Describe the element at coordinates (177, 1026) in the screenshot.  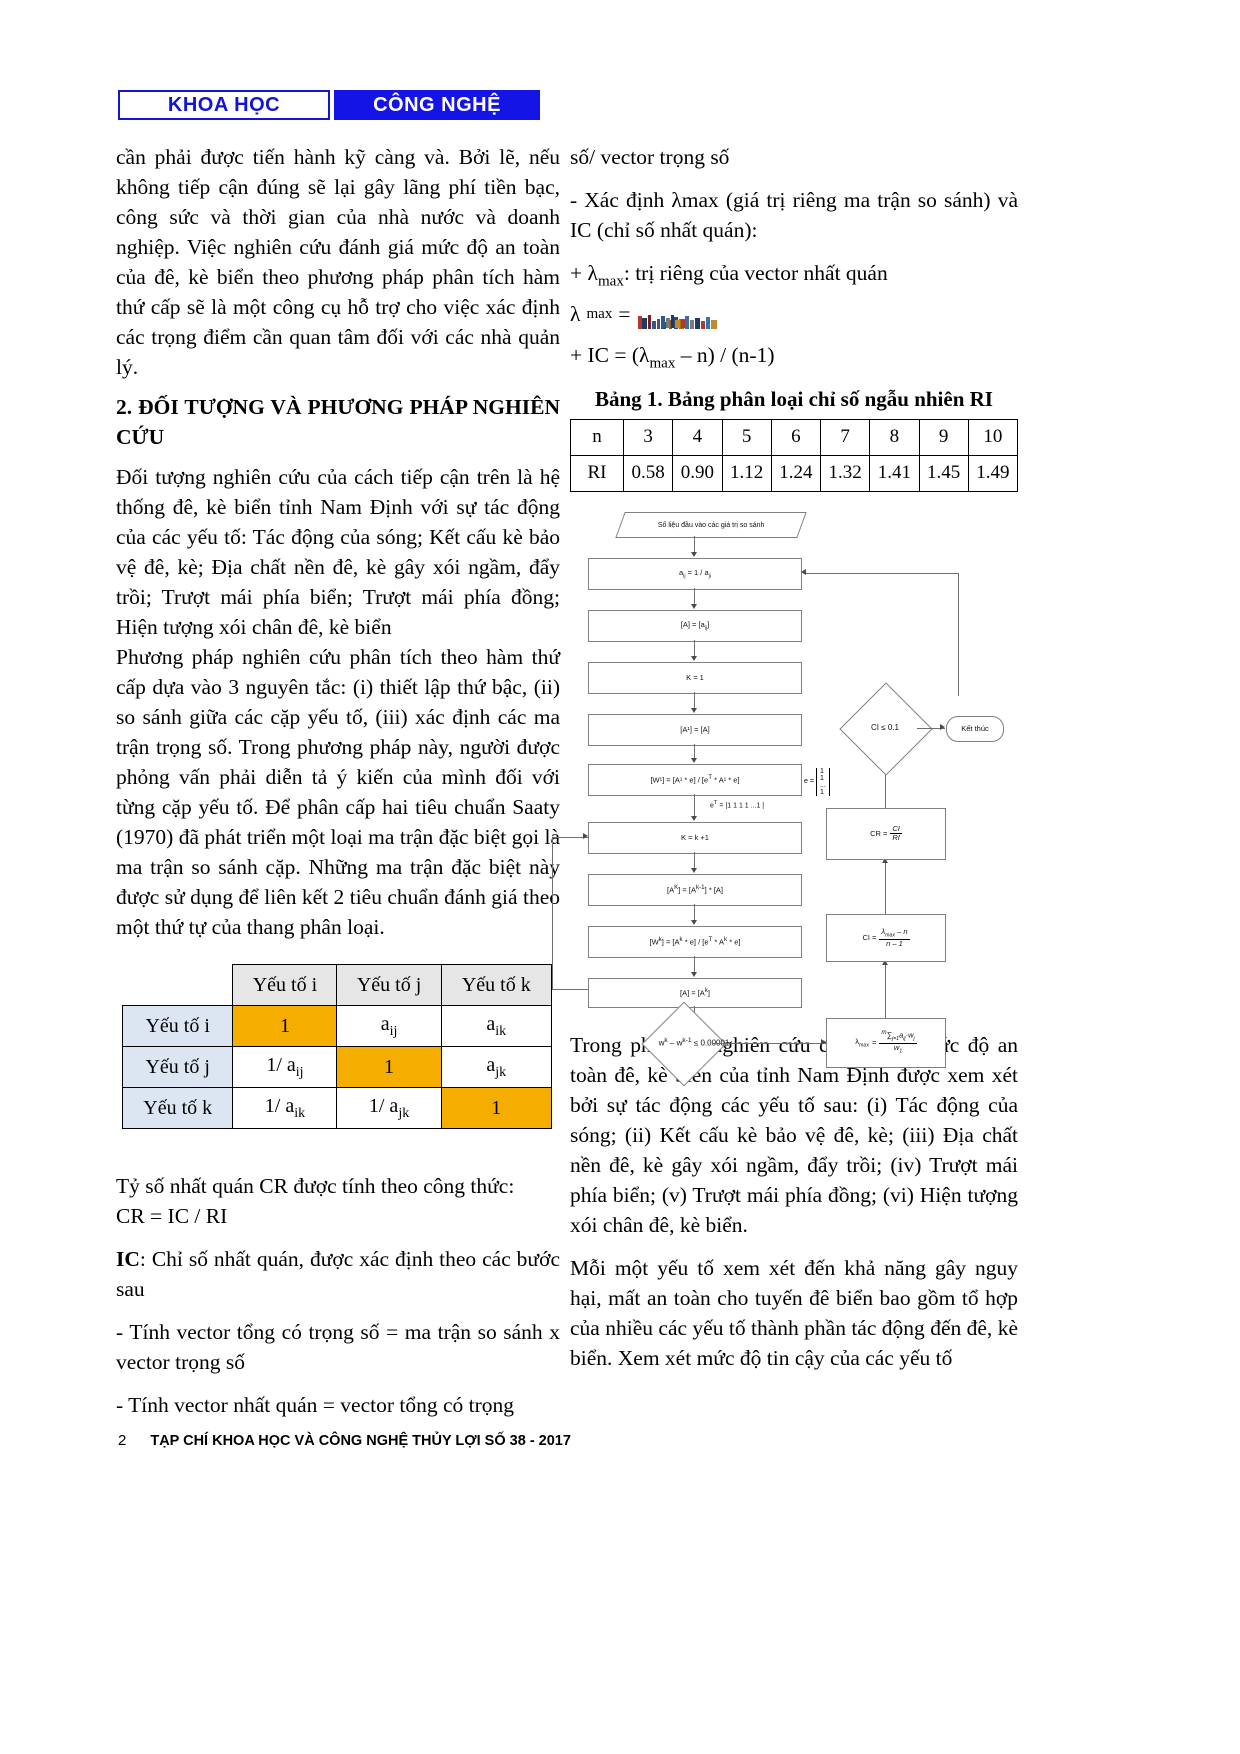
I see `matrix-row-header-i: Yếu tố i` at that location.